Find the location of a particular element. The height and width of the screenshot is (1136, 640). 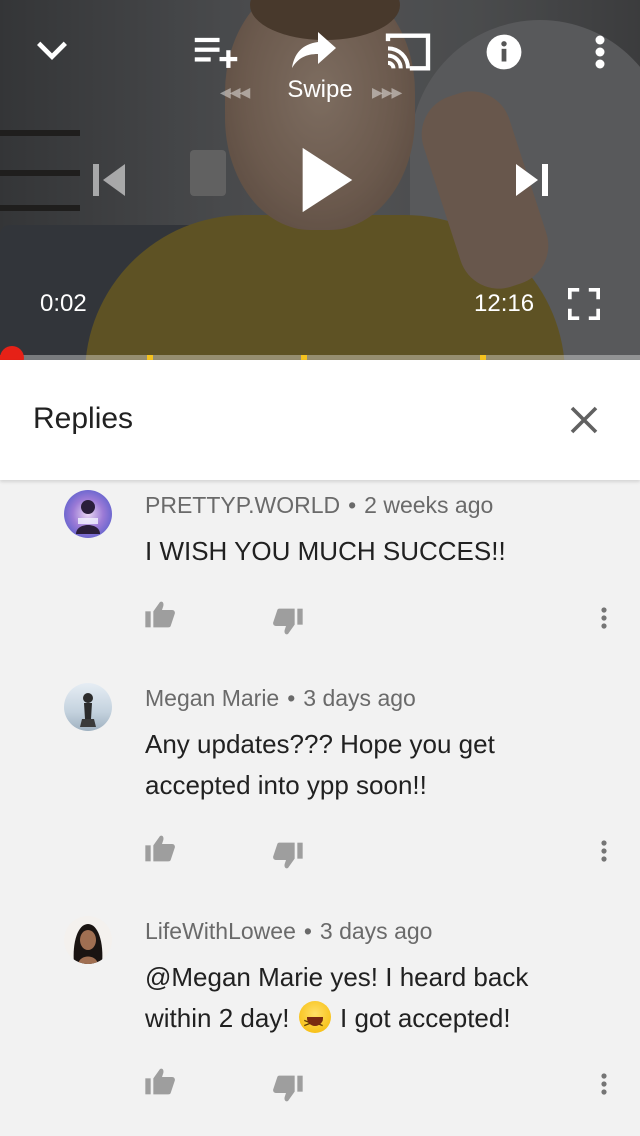

fullscreen-icon is located at coordinates (584, 304).